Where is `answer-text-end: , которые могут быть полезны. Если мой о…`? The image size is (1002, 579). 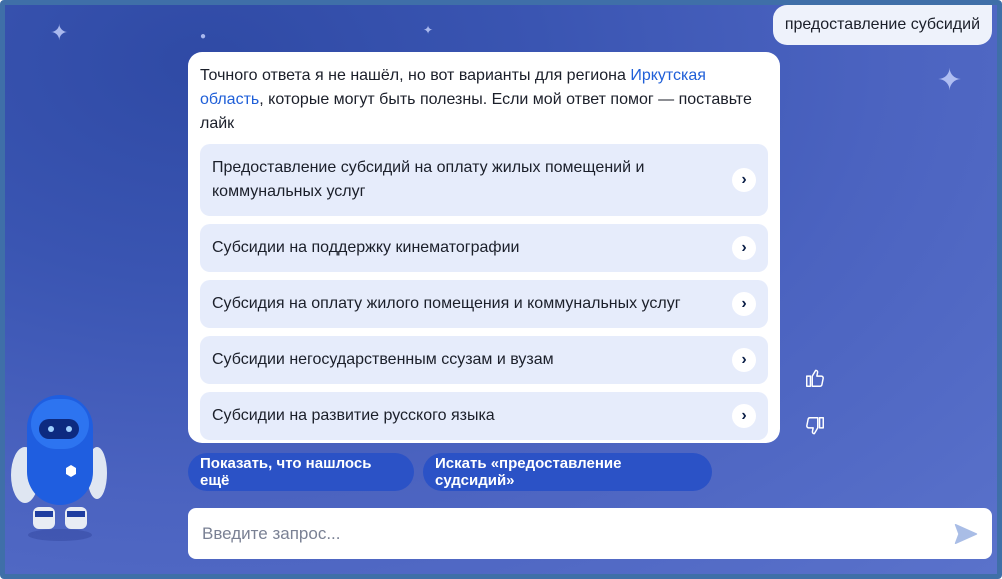
answer-text-end: , которые могут быть полезны. Если мой о… is located at coordinates (476, 111).